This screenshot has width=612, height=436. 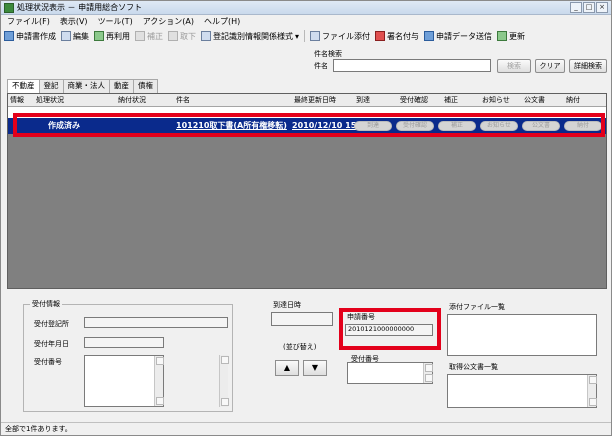 What do you see at coordinates (458, 36) in the screenshot?
I see `send-data-button: 申請データ送信` at bounding box center [458, 36].